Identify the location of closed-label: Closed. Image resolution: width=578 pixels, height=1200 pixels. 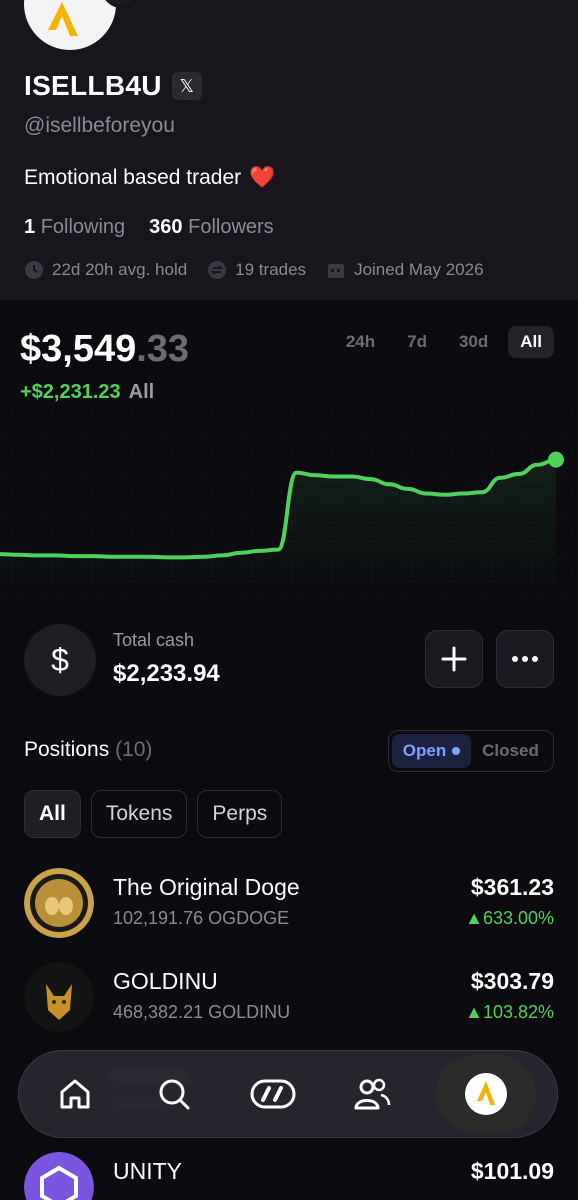
(510, 750).